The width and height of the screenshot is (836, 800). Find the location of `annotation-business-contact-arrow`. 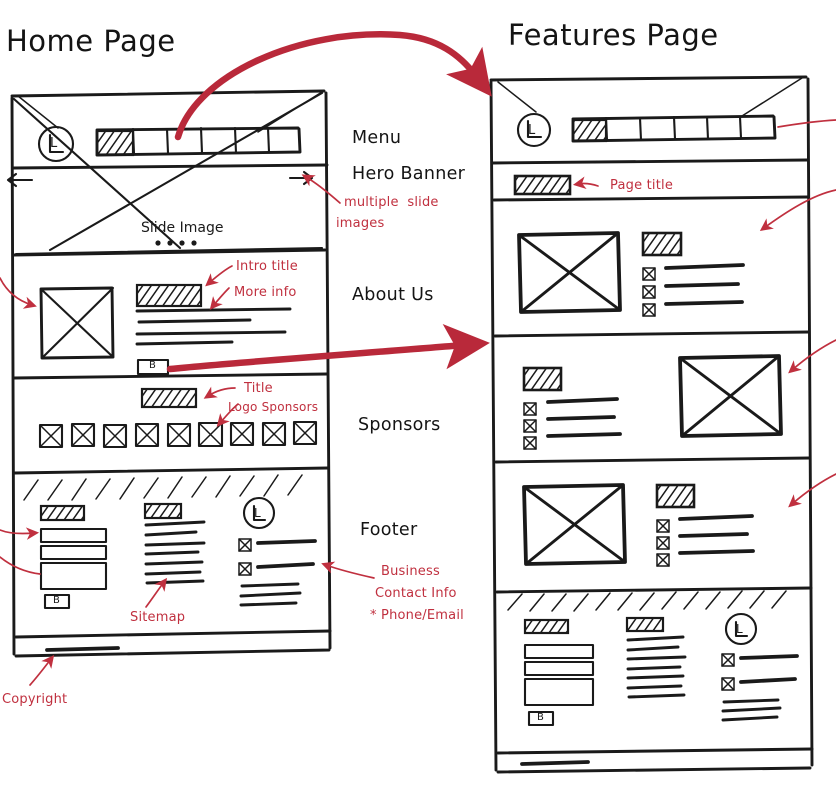

annotation-business-contact-arrow is located at coordinates (348, 570).